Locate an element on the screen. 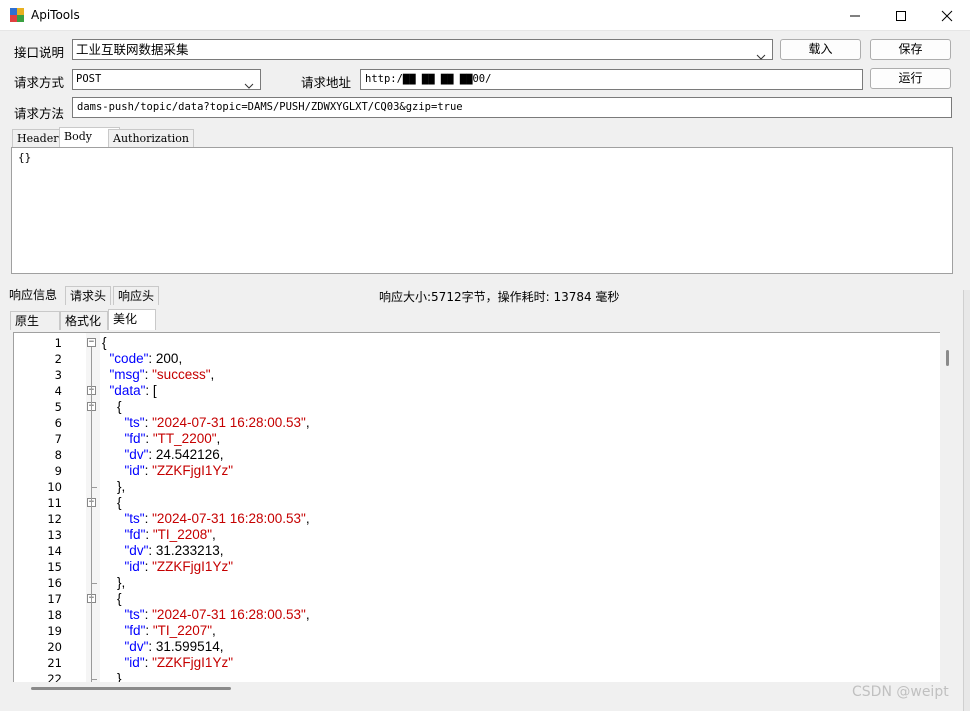  load-button: 载入 is located at coordinates (820, 49).